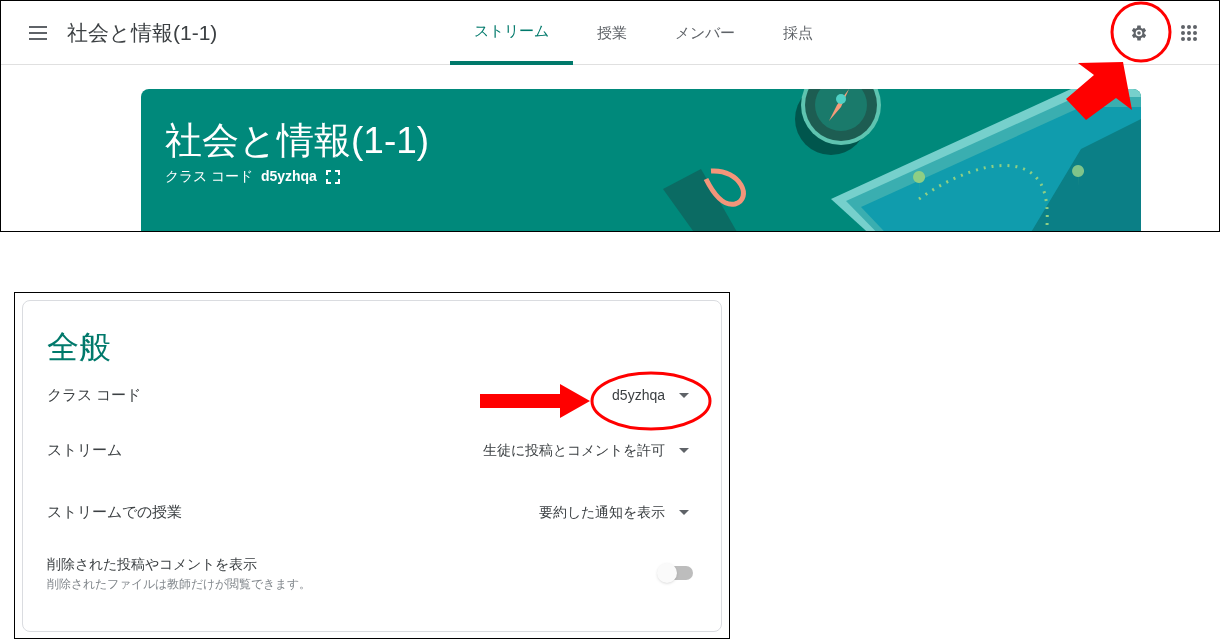 This screenshot has width=1220, height=639. I want to click on tab: 採点, so click(798, 33).